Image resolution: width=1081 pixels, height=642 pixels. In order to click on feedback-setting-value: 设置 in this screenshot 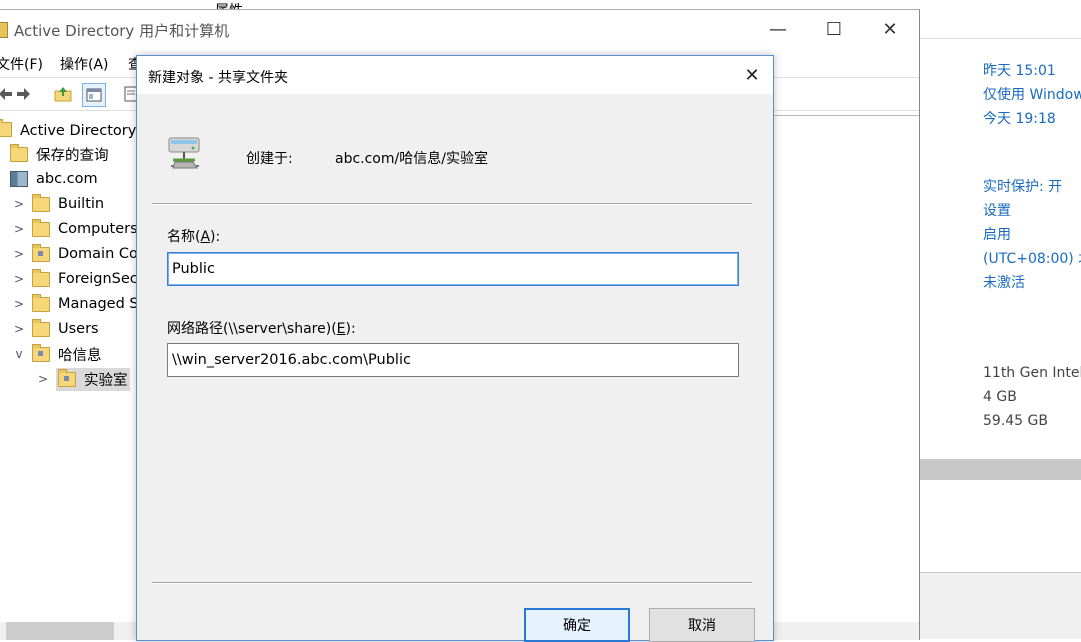, I will do `click(997, 210)`.